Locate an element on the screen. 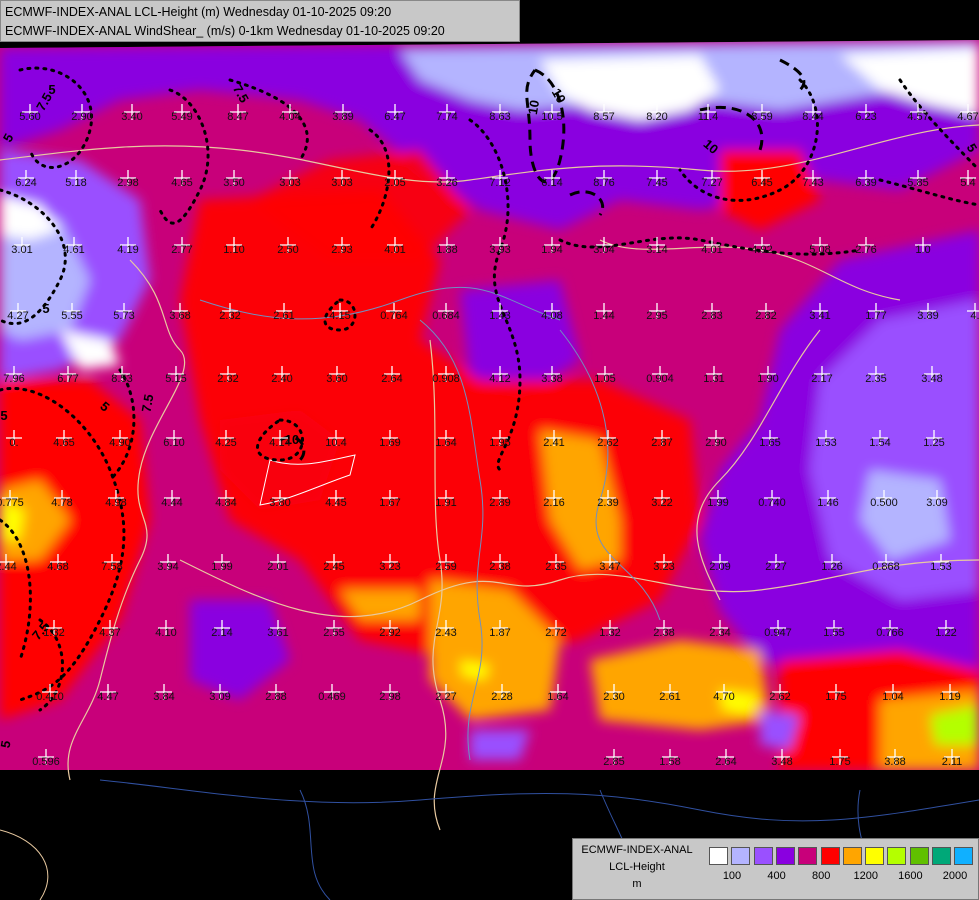 The image size is (979, 900). value-label: 1.10 is located at coordinates (233, 250).